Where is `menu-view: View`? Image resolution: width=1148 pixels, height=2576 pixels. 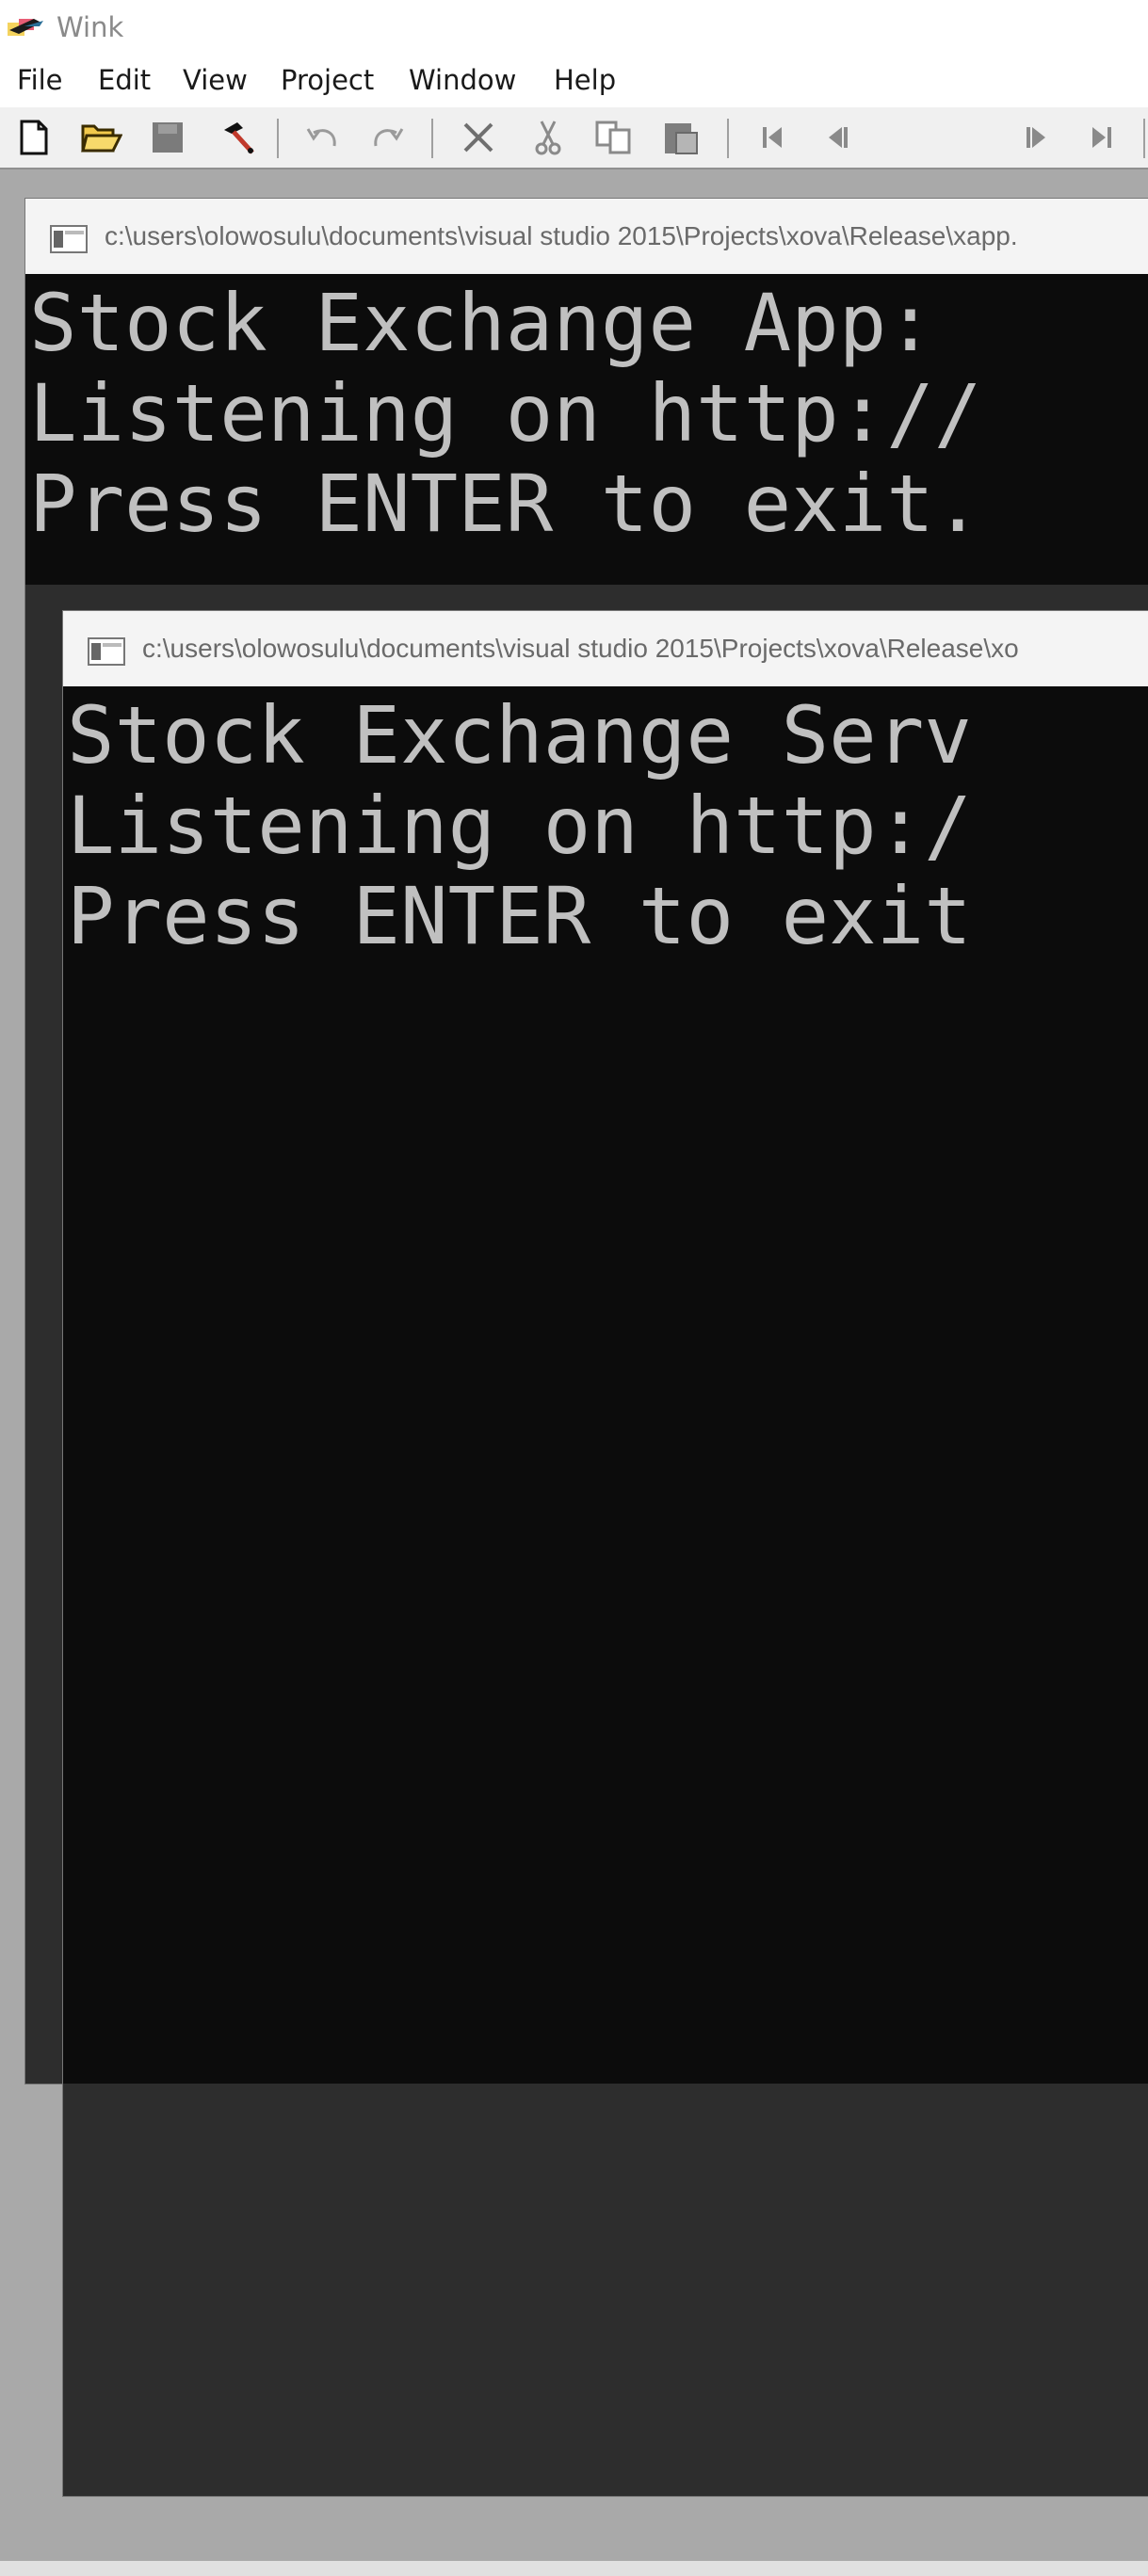 menu-view: View is located at coordinates (215, 80).